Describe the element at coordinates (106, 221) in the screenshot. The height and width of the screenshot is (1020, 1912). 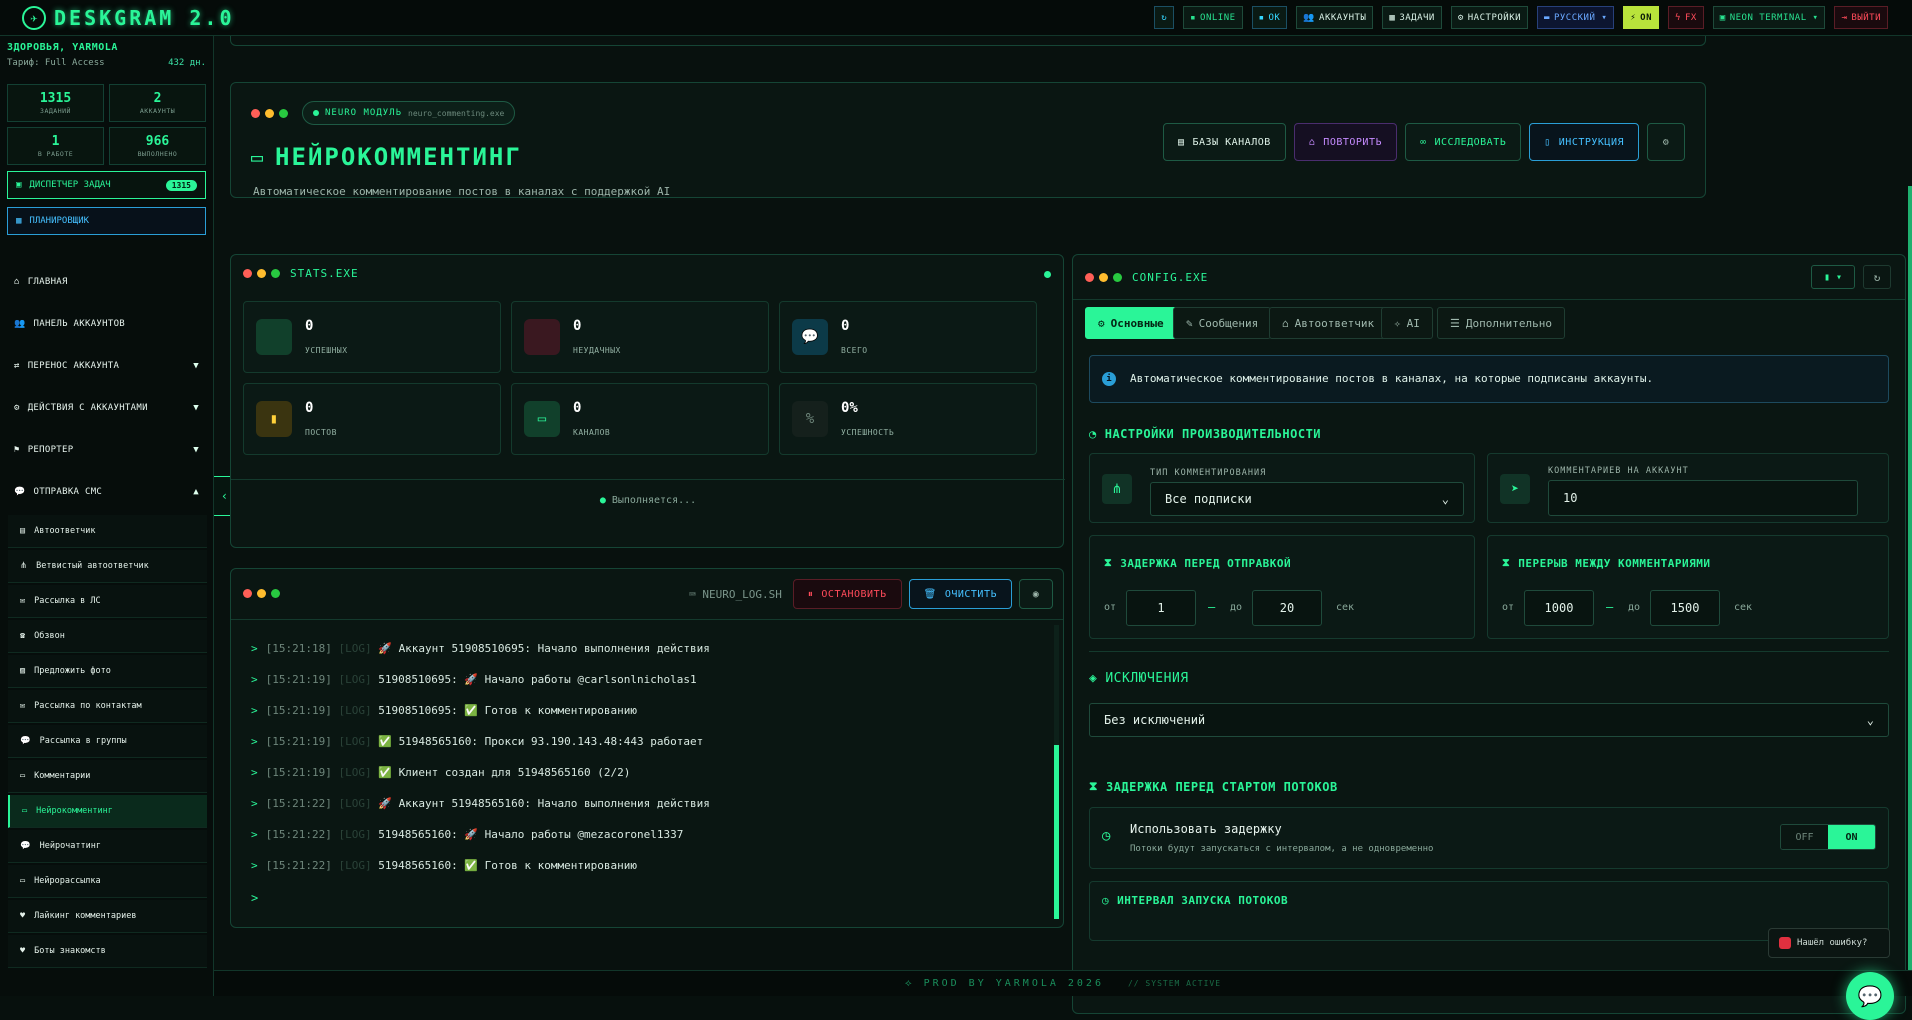
I see `planner-button: ▦ ПЛАНИРОВЩИК` at that location.